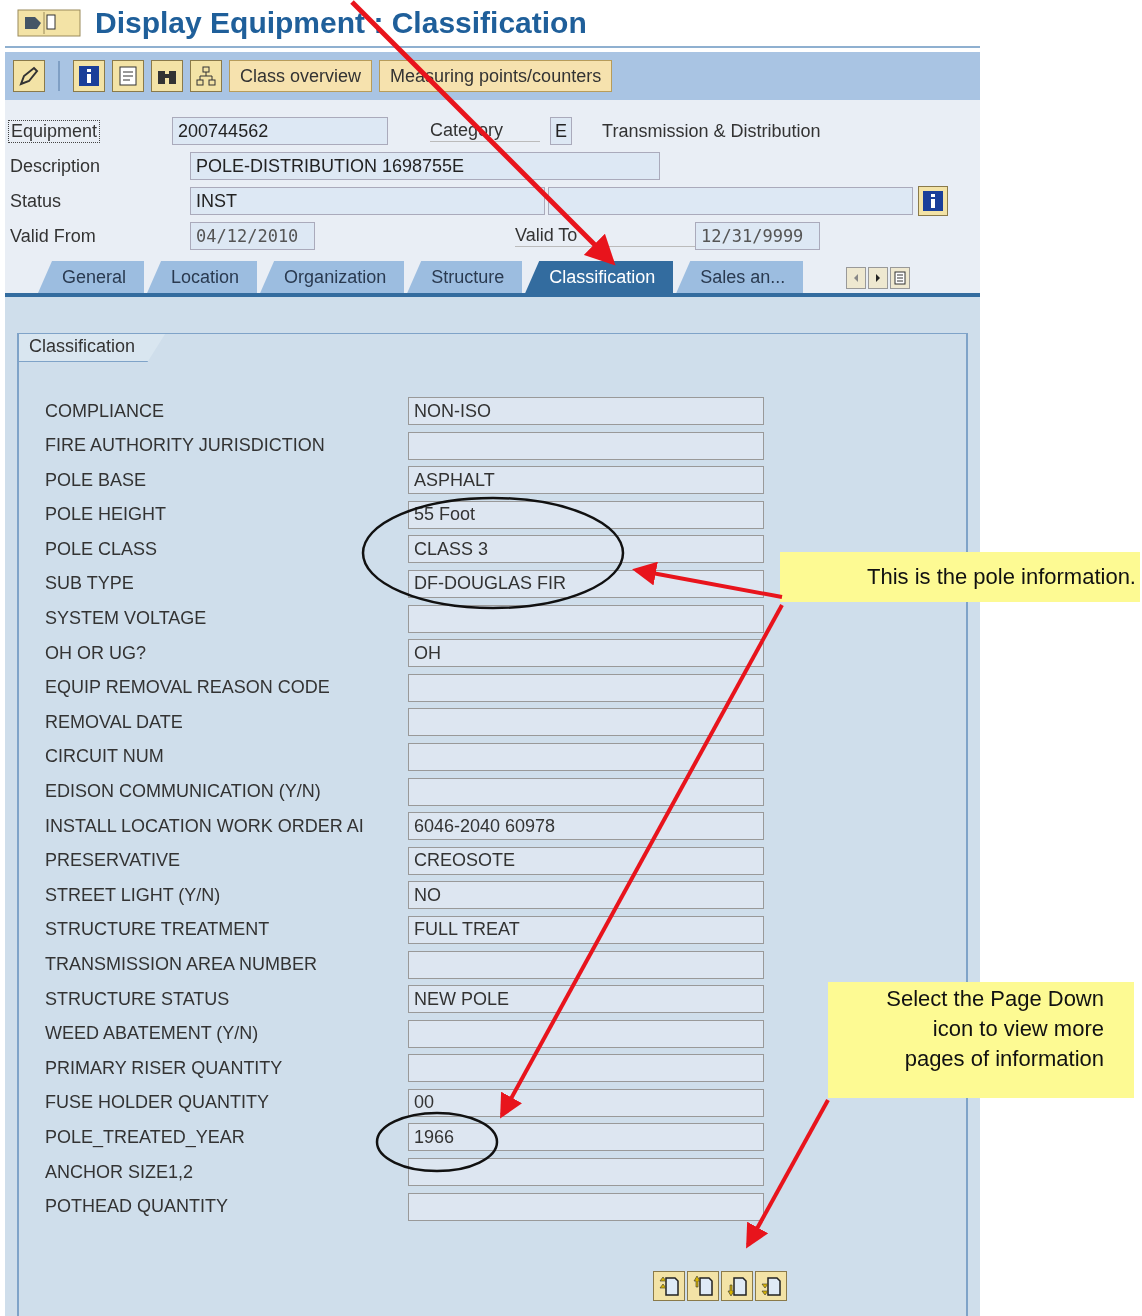  Describe the element at coordinates (145, 1137) in the screenshot. I see `characteristic-label: POLE_TREATED_YEAR` at that location.